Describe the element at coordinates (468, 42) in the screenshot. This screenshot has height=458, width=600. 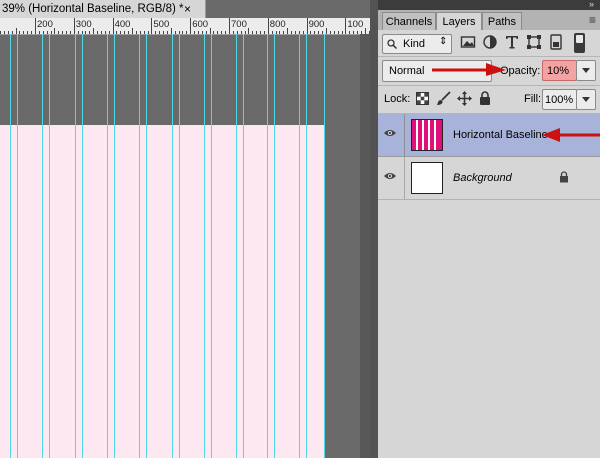
I see `image-filter-icon` at that location.